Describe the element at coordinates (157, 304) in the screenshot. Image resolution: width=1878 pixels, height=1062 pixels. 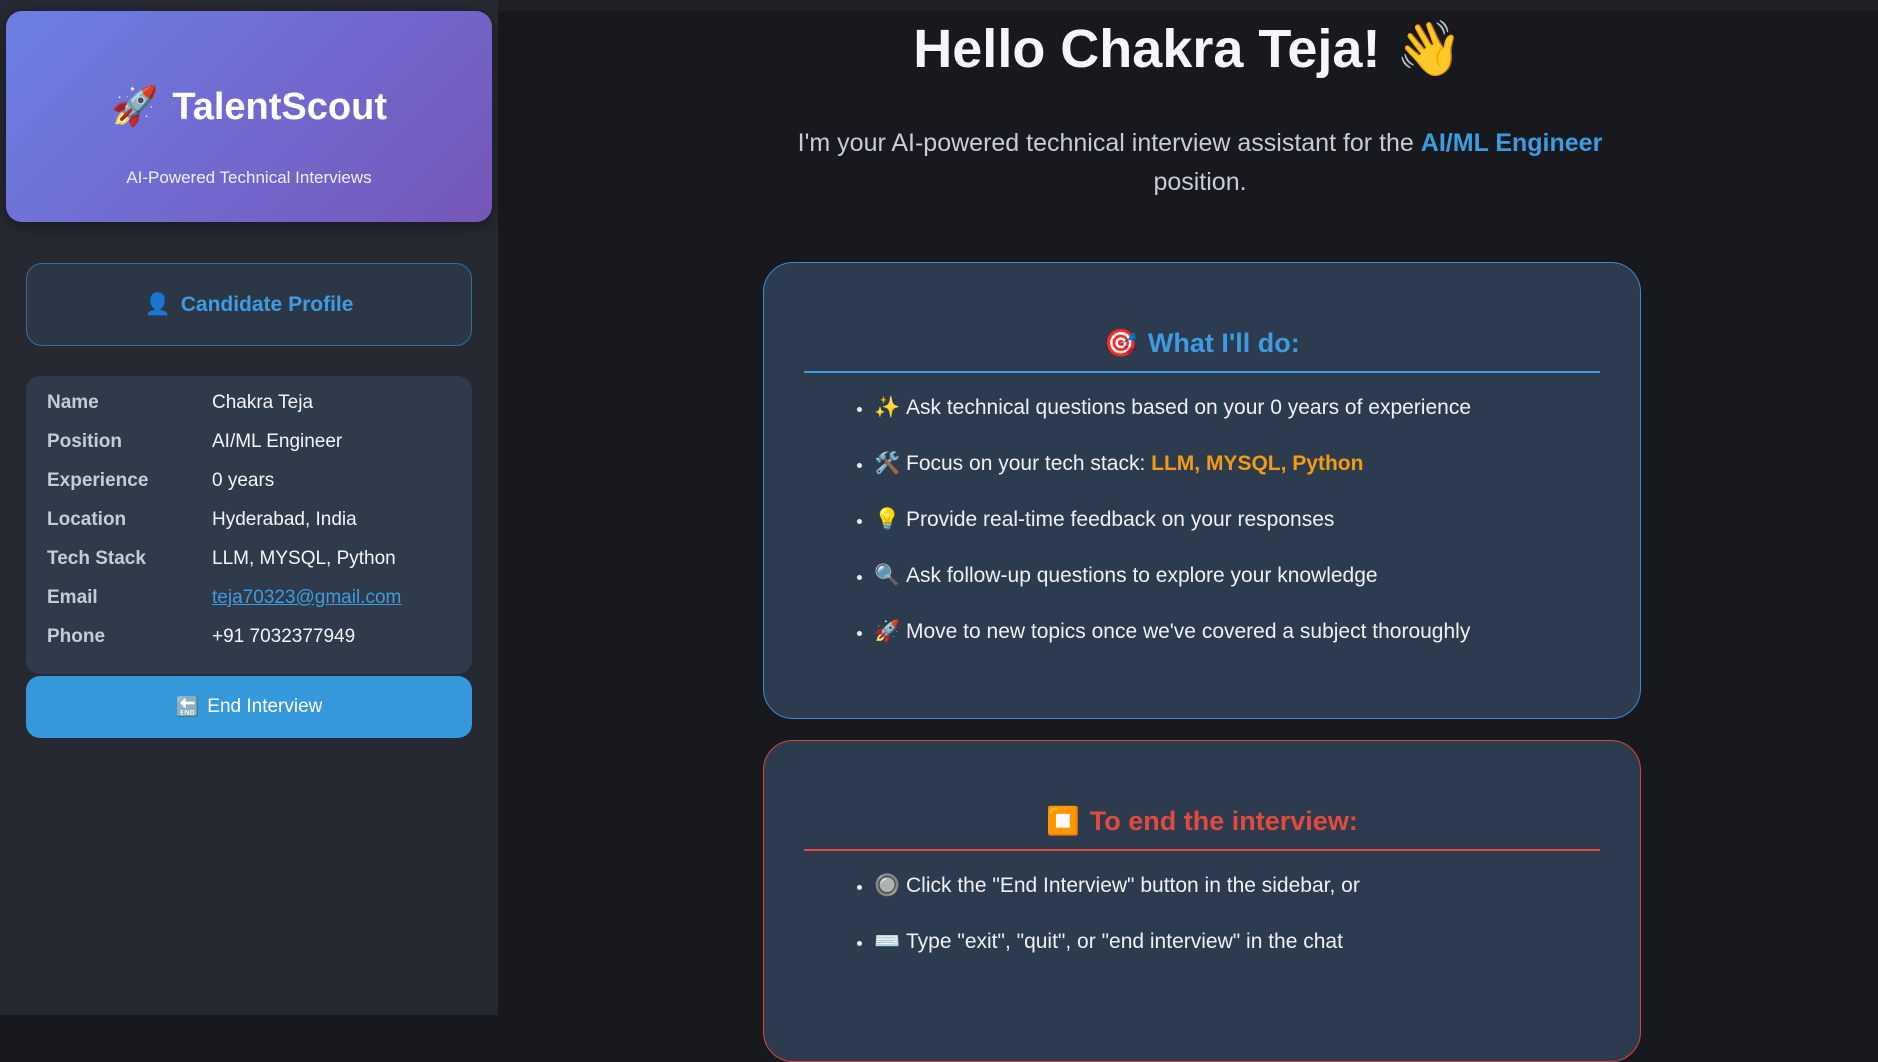
I see `user-icon: 👤` at that location.